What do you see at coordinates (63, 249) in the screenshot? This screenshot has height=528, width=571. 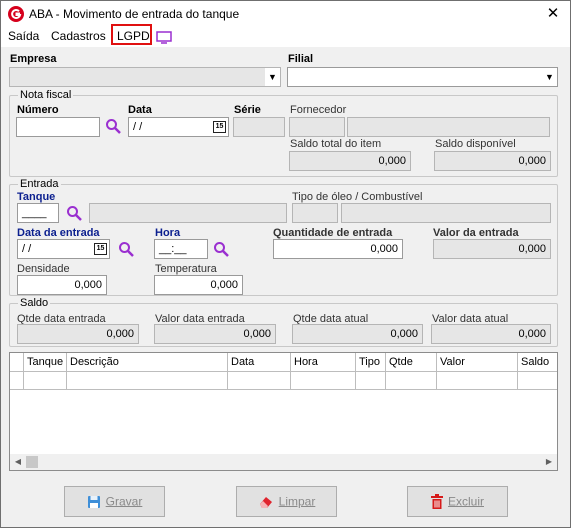 I see `data-entrada-input: / / 15` at bounding box center [63, 249].